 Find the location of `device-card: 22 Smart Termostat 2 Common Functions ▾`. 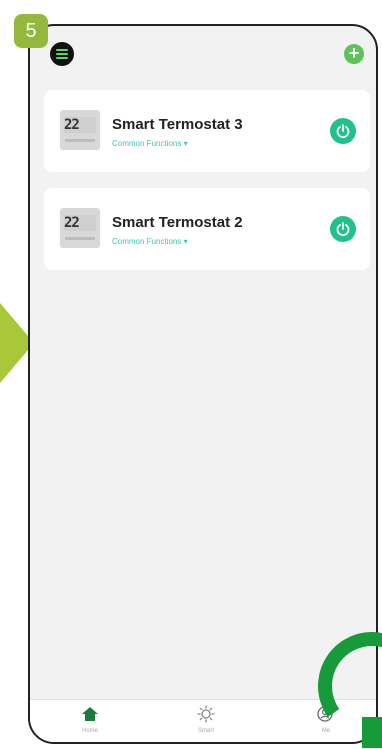

device-card: 22 Smart Termostat 2 Common Functions ▾ is located at coordinates (207, 229).